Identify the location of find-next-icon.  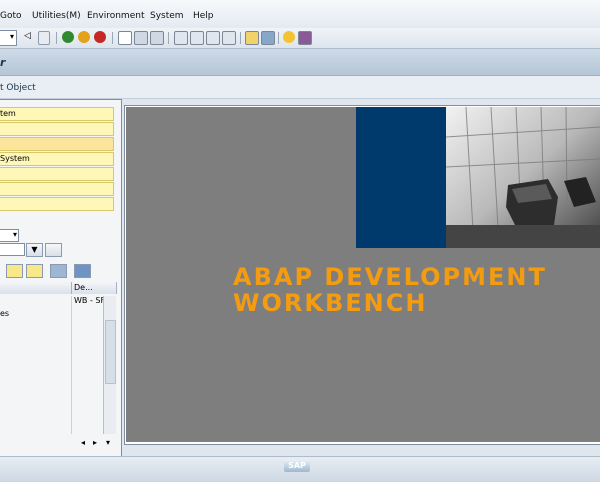
(157, 38).